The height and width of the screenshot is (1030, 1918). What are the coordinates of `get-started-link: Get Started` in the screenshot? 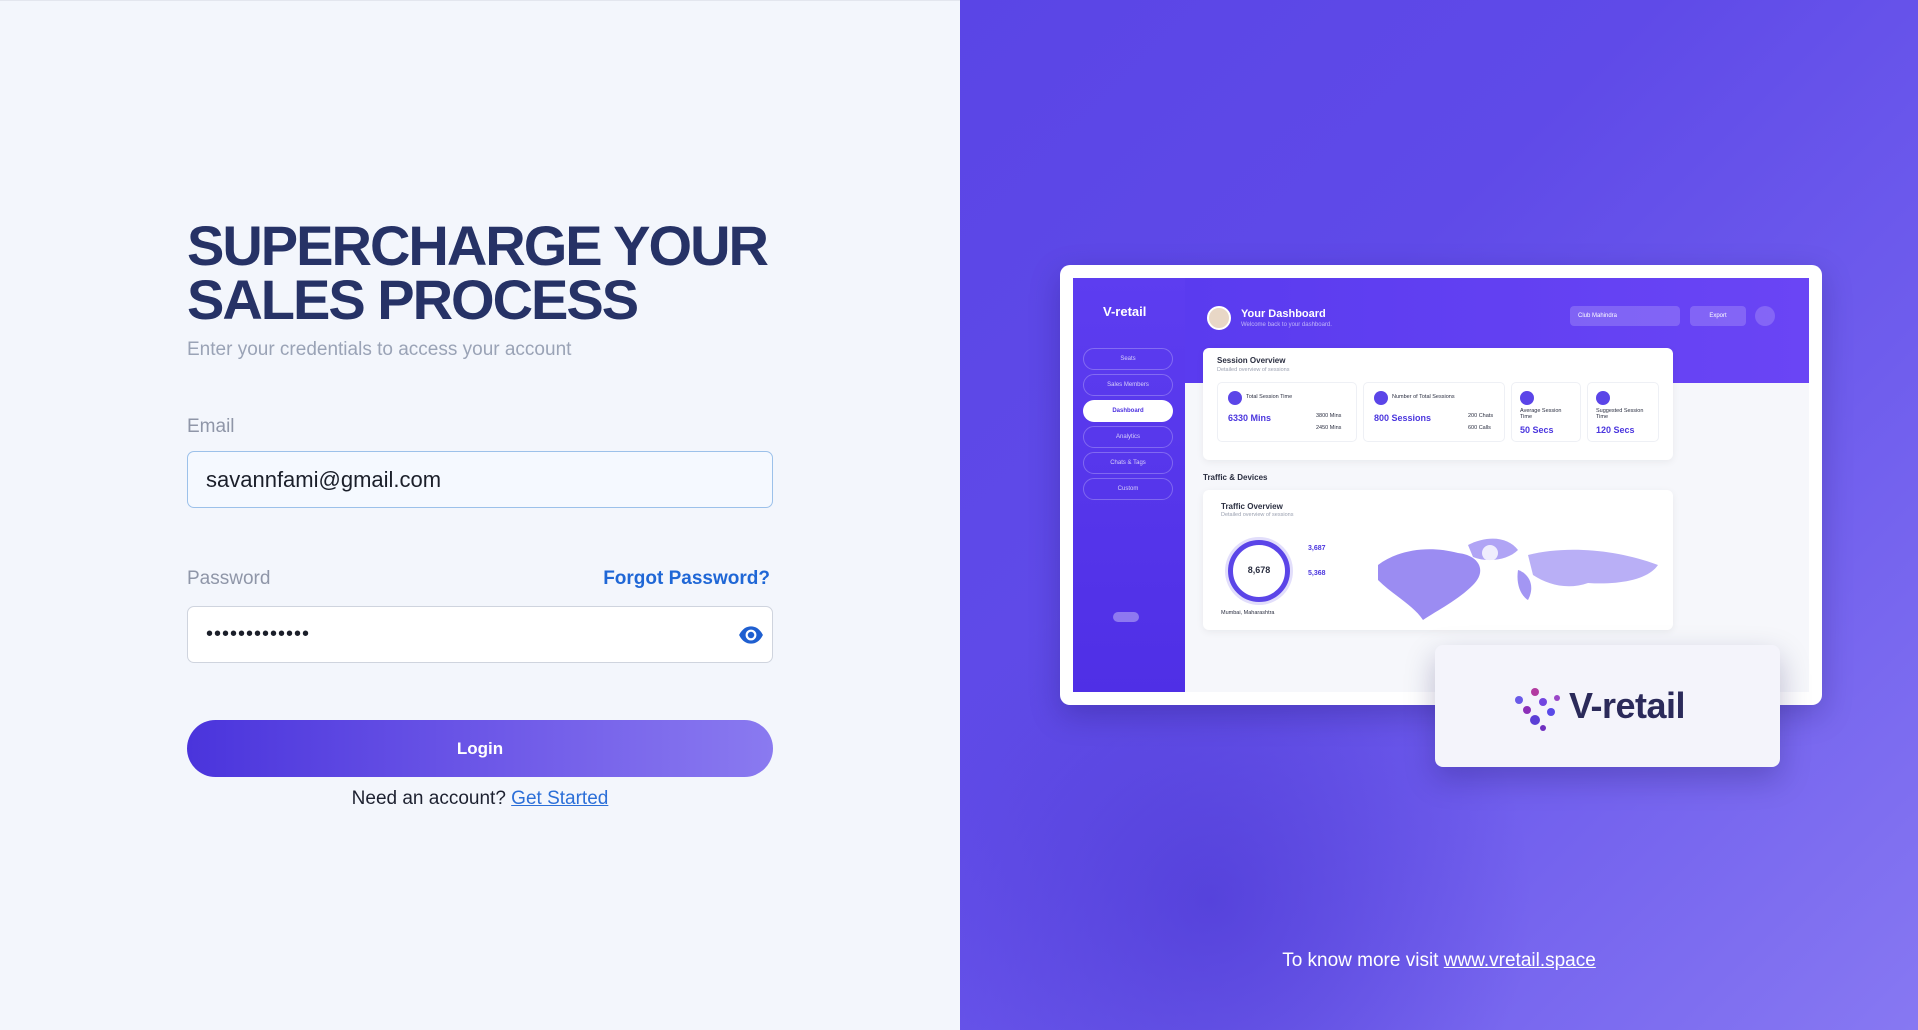 It's located at (559, 798).